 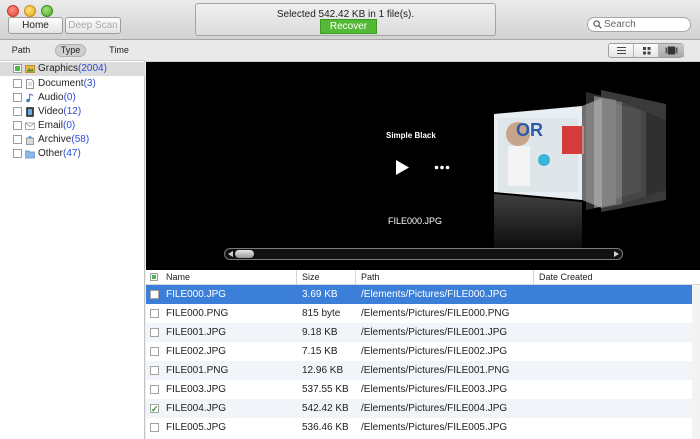 I want to click on search-icon, so click(x=597, y=24).